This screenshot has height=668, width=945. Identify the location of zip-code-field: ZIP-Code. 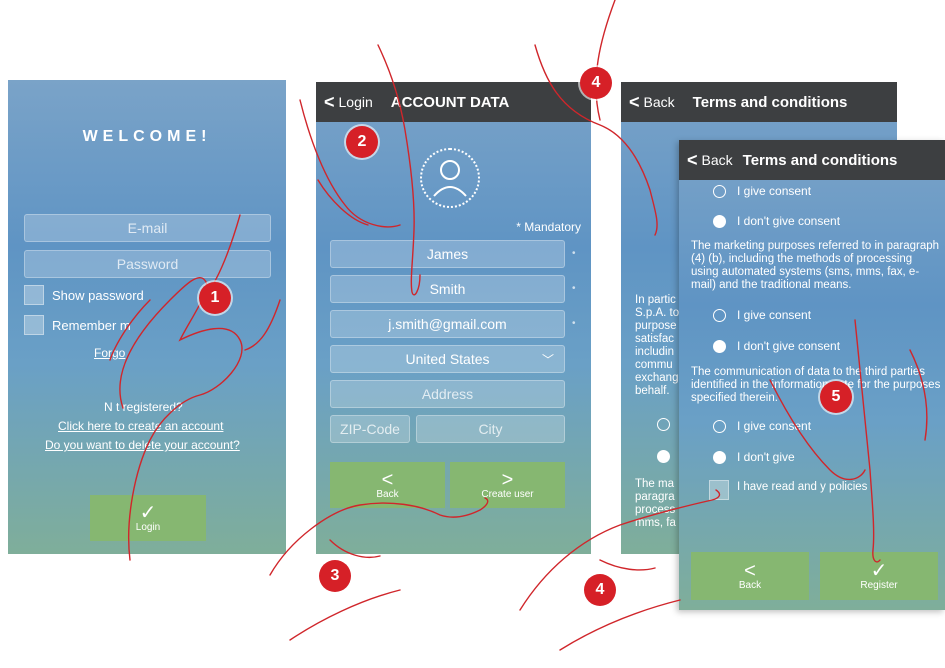
(370, 429).